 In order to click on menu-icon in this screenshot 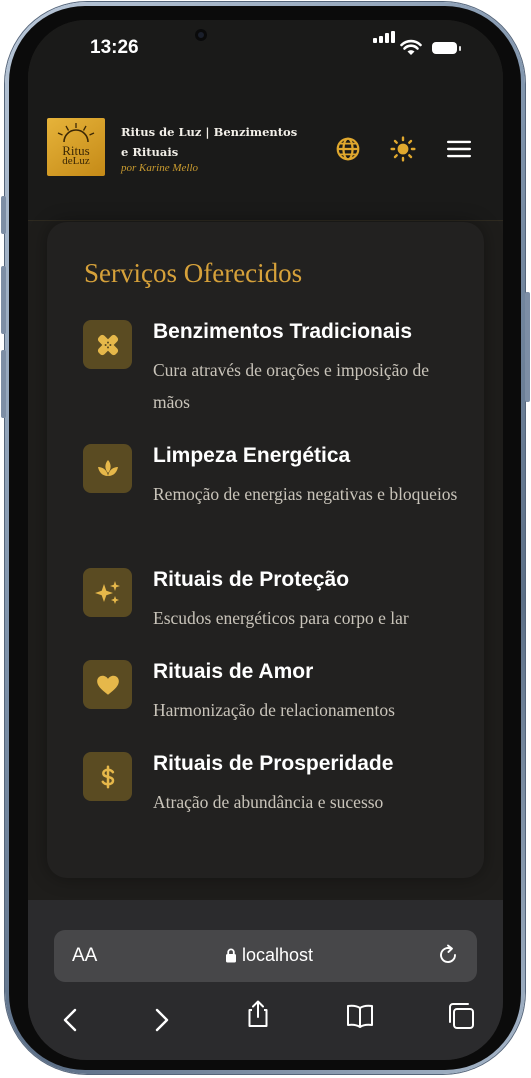, I will do `click(459, 149)`.